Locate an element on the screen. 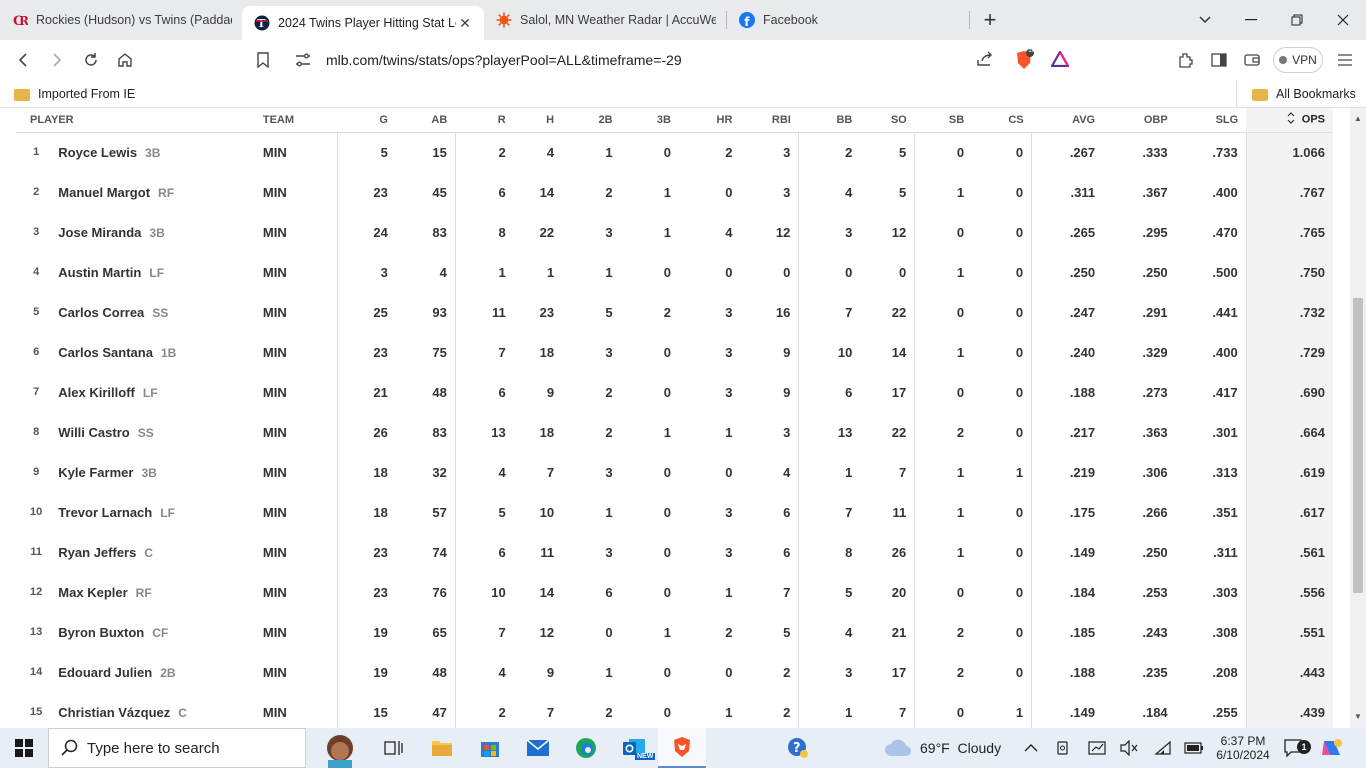 The width and height of the screenshot is (1366, 768). scroll-down-icon: ▼ is located at coordinates (1358, 716).